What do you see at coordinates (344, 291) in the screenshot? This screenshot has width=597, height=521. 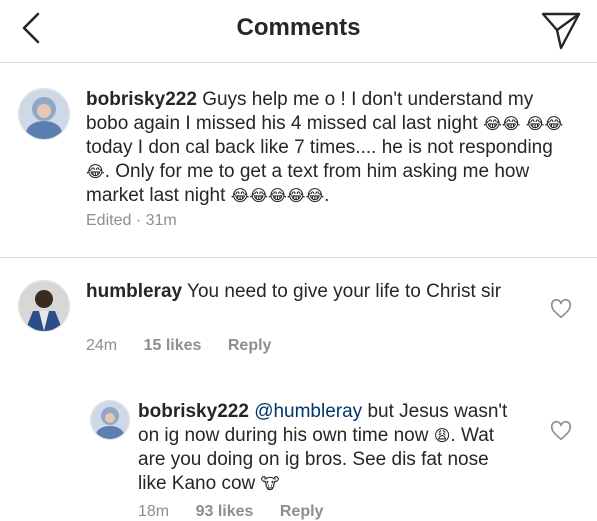 I see `comment-body: You need to give your life to Christ sir` at bounding box center [344, 291].